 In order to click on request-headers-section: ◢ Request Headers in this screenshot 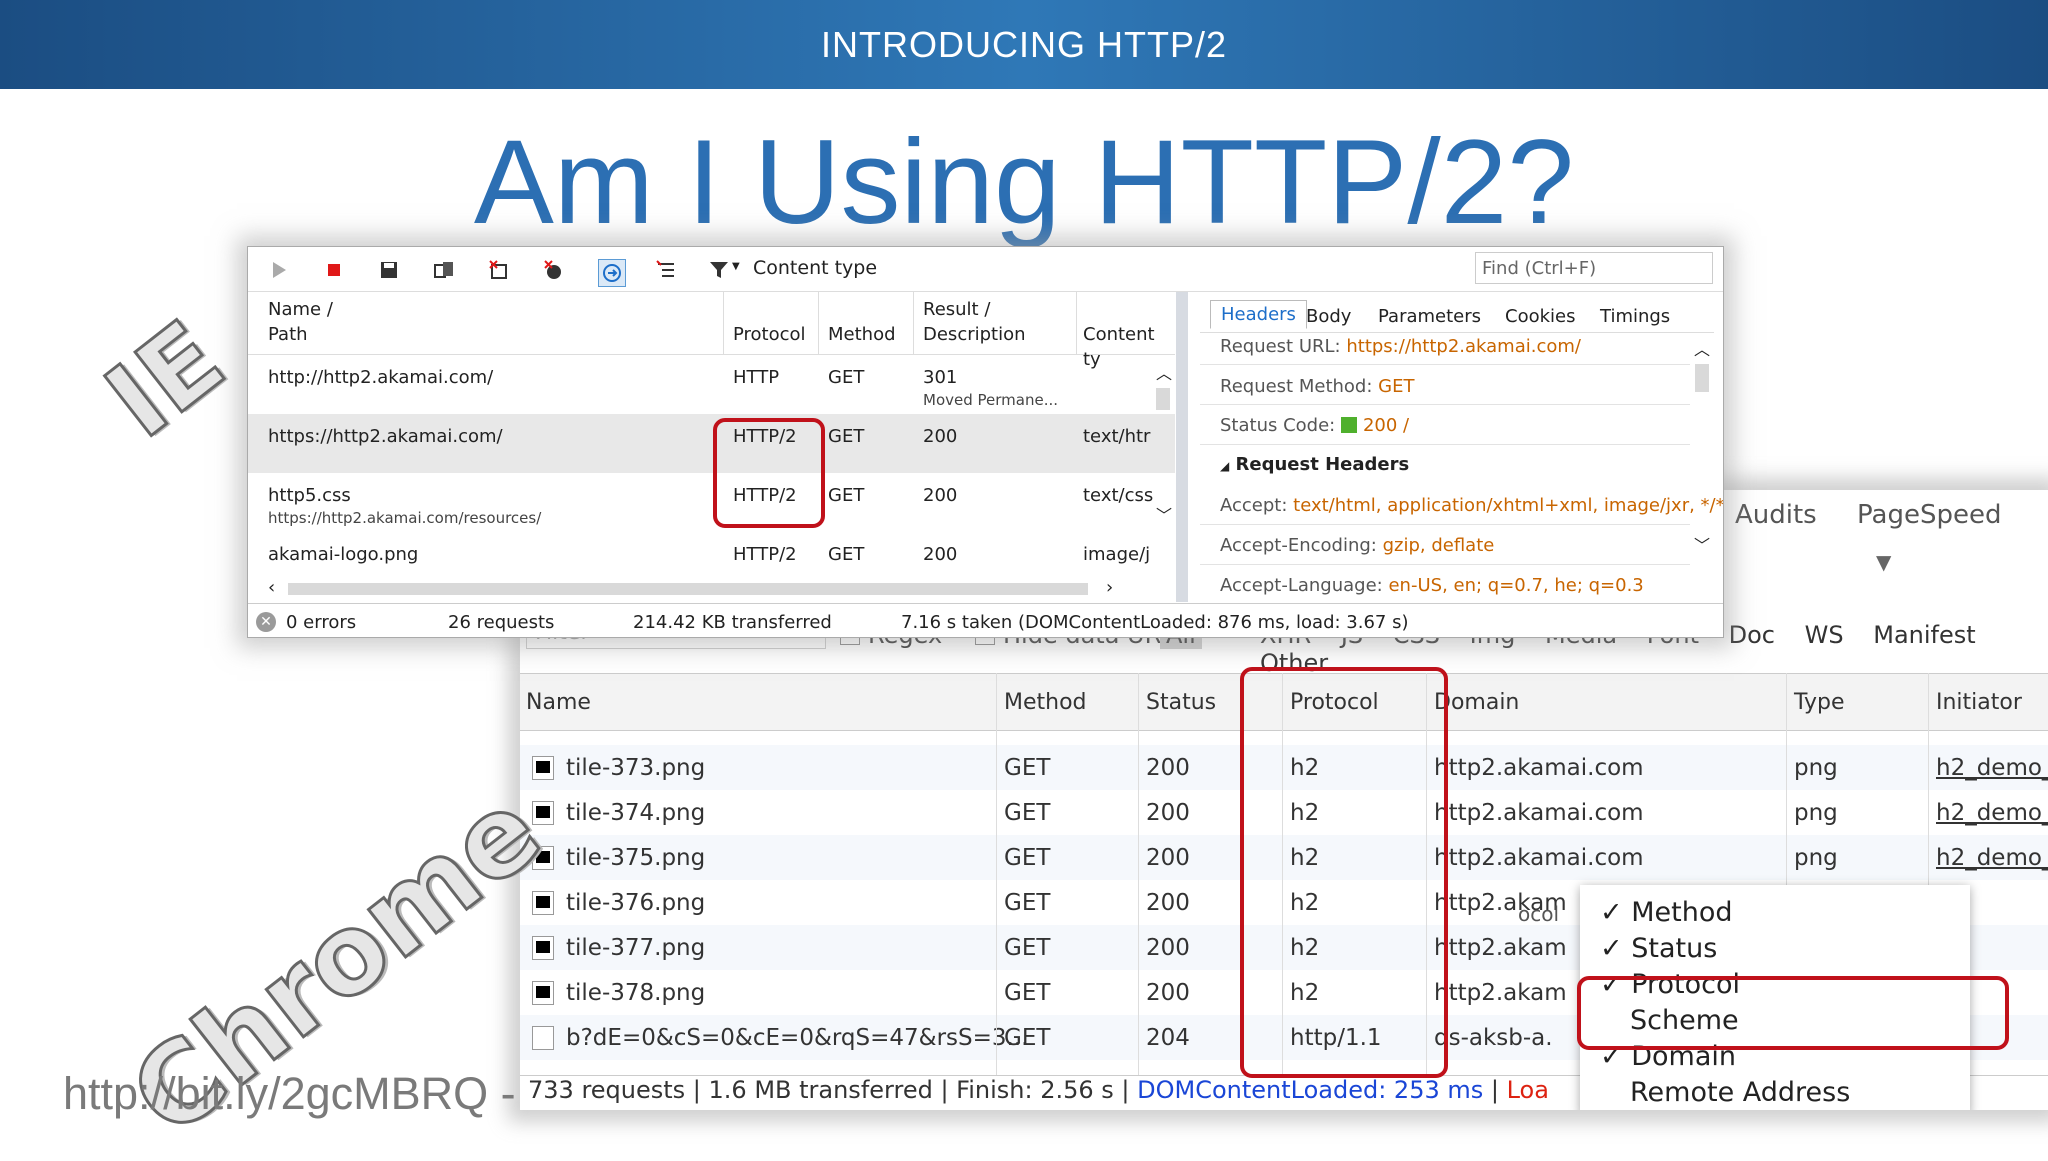, I will do `click(1314, 464)`.